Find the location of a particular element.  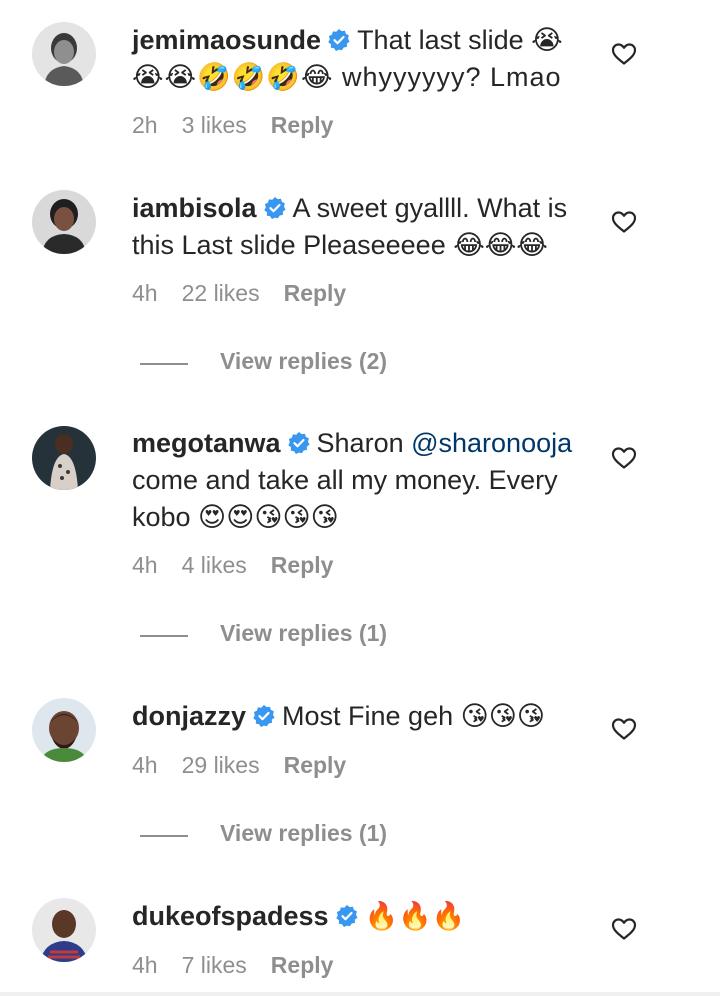

comment-body: donjazzy Most Fine geh 😘😘😘 is located at coordinates (362, 716).